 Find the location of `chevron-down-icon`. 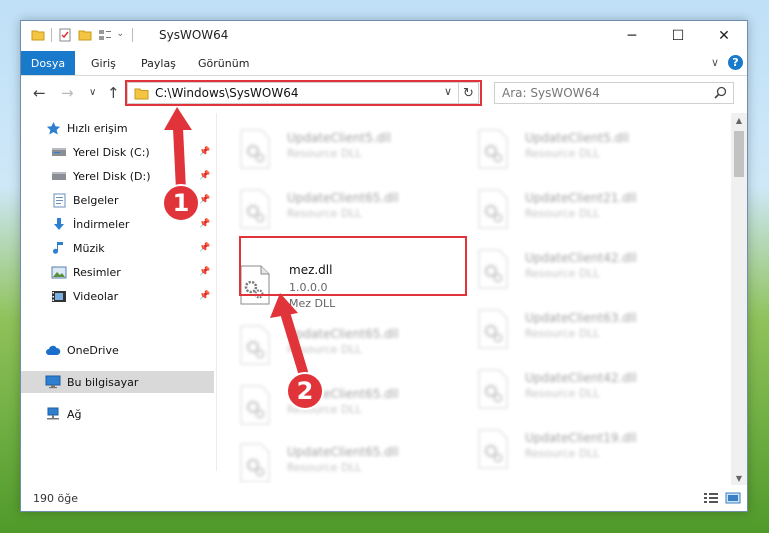

chevron-down-icon is located at coordinates (122, 35).